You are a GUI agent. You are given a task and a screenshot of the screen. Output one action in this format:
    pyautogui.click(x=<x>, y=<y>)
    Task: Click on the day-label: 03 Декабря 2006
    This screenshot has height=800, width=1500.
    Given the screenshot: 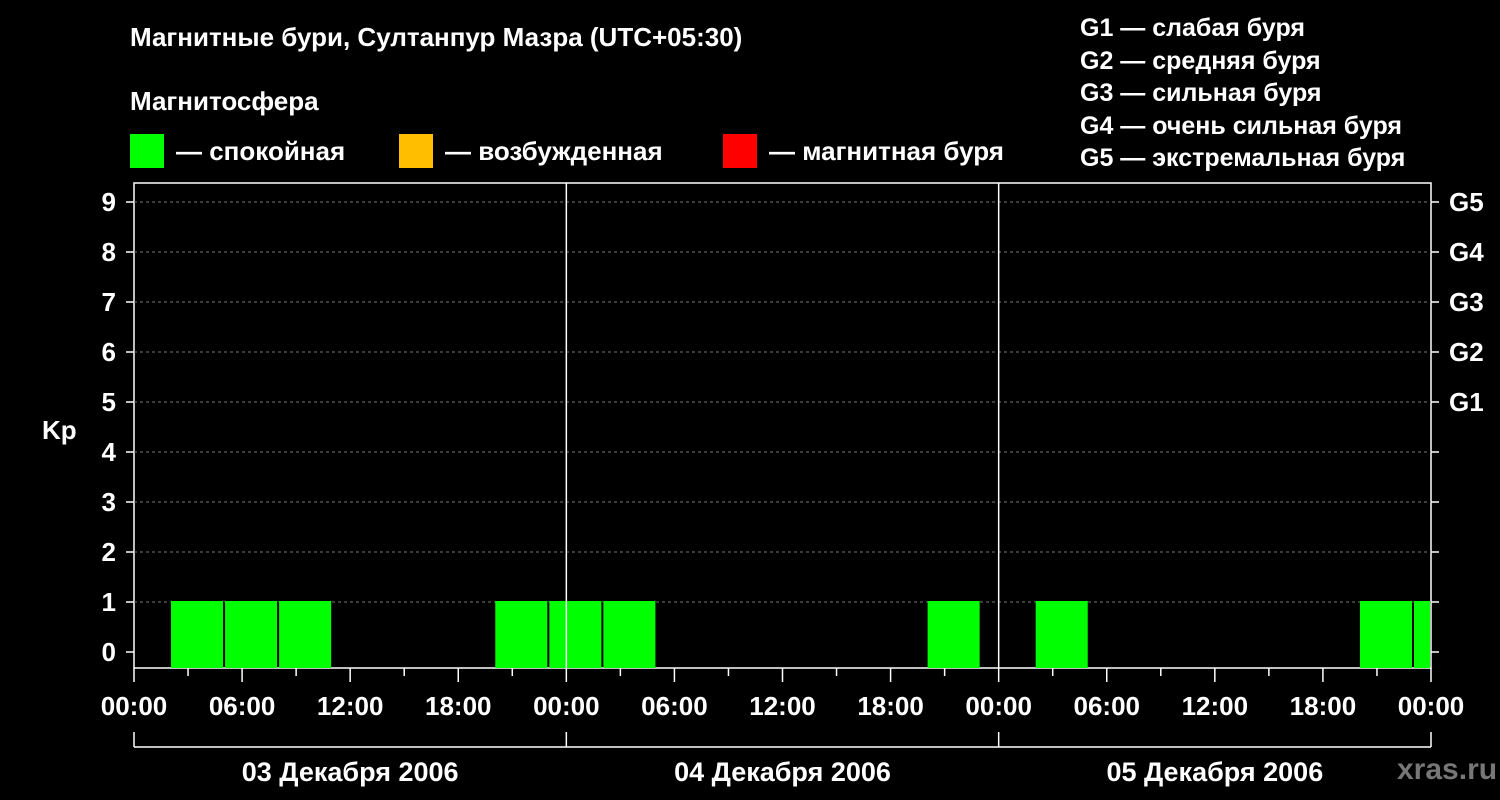 What is the action you would take?
    pyautogui.click(x=350, y=772)
    